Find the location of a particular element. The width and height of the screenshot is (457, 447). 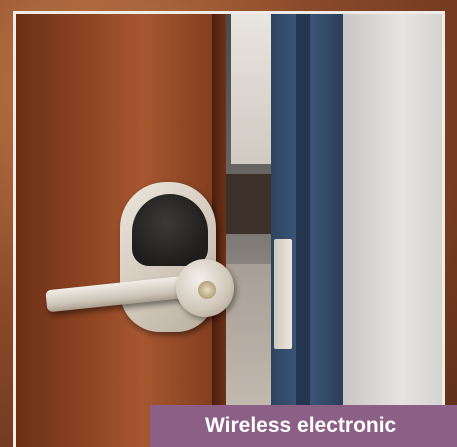

strike-plate is located at coordinates (283, 294).